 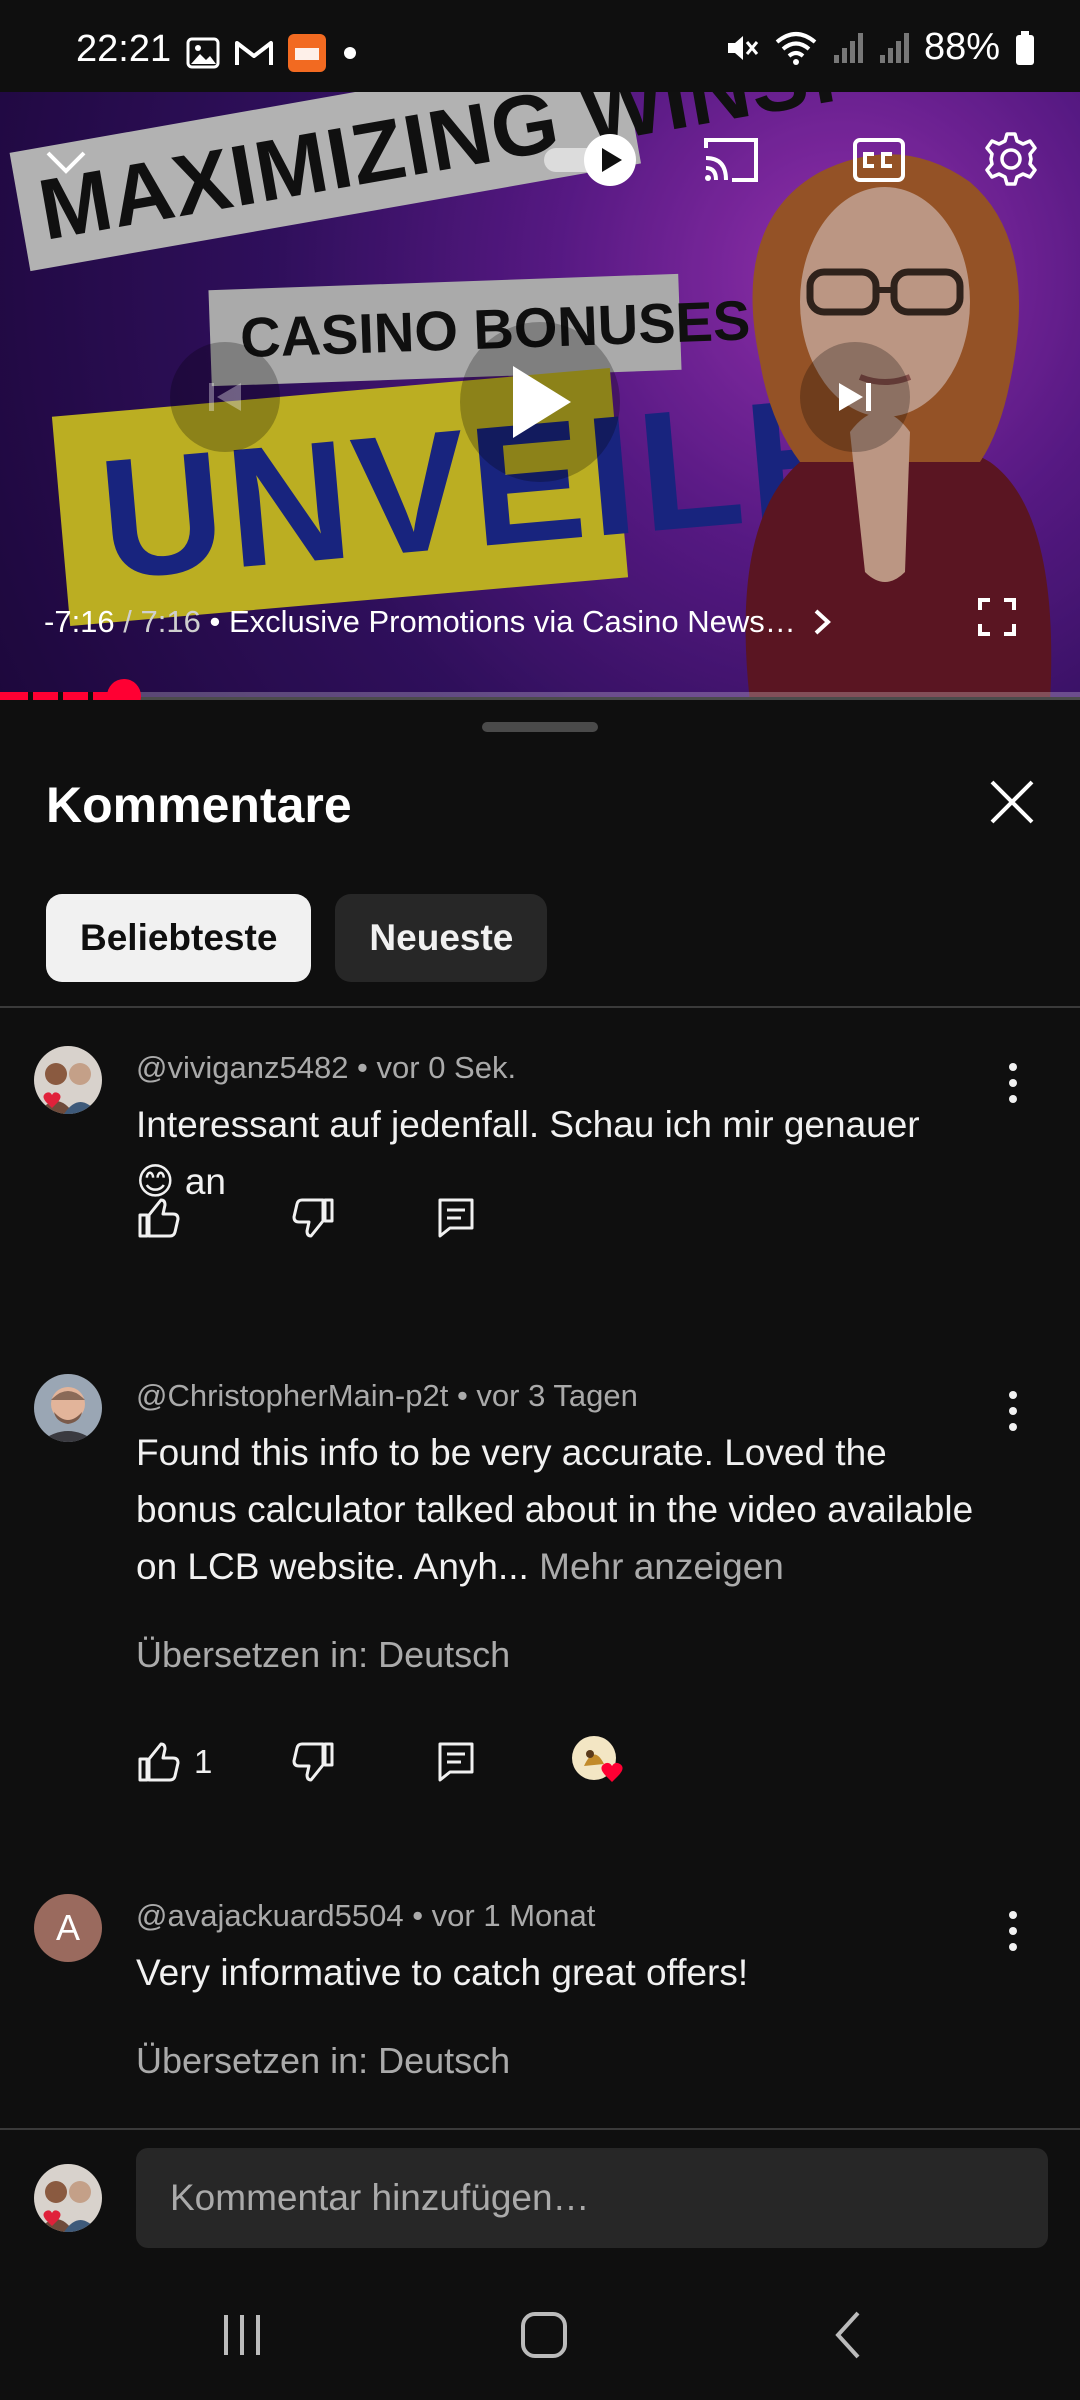 What do you see at coordinates (254, 53) in the screenshot?
I see `gmail-icon` at bounding box center [254, 53].